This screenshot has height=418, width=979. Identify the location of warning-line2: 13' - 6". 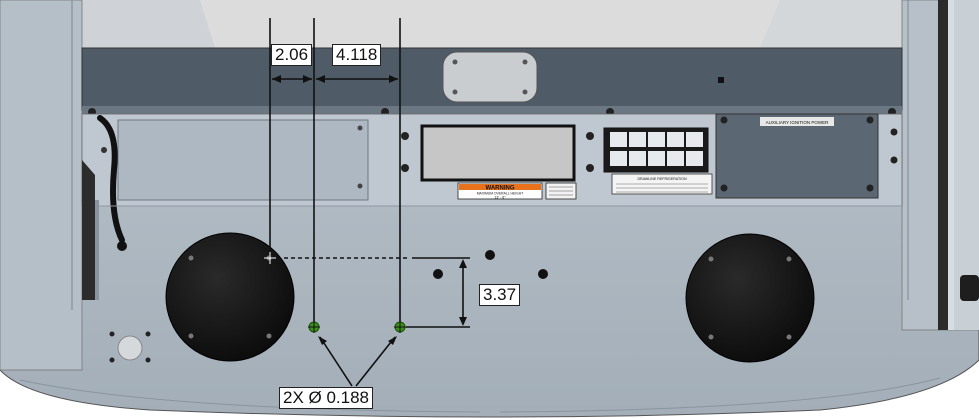
(500, 198).